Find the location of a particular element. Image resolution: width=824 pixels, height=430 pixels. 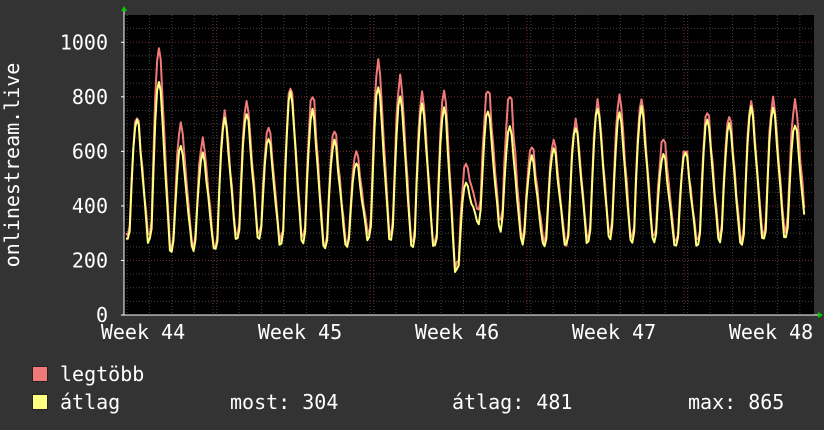

x-tick-label: Week 45 is located at coordinates (300, 332).